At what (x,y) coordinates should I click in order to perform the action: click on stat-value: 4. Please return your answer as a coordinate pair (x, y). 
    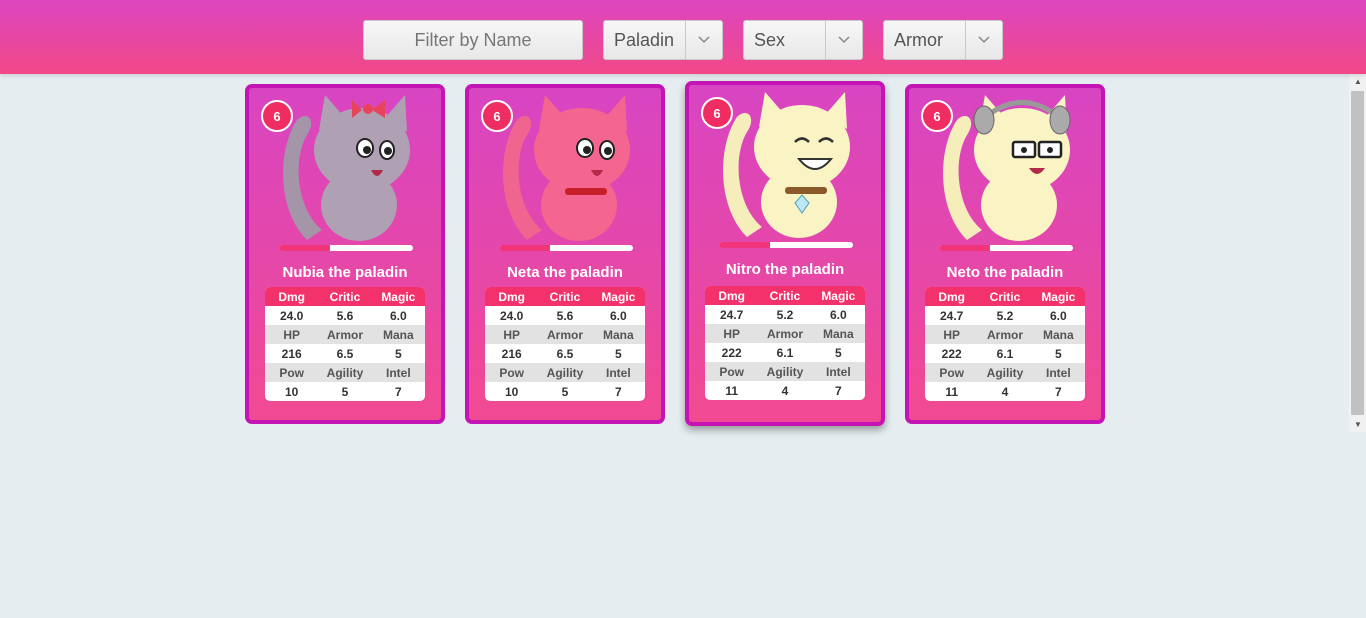
    Looking at the image, I should click on (1005, 391).